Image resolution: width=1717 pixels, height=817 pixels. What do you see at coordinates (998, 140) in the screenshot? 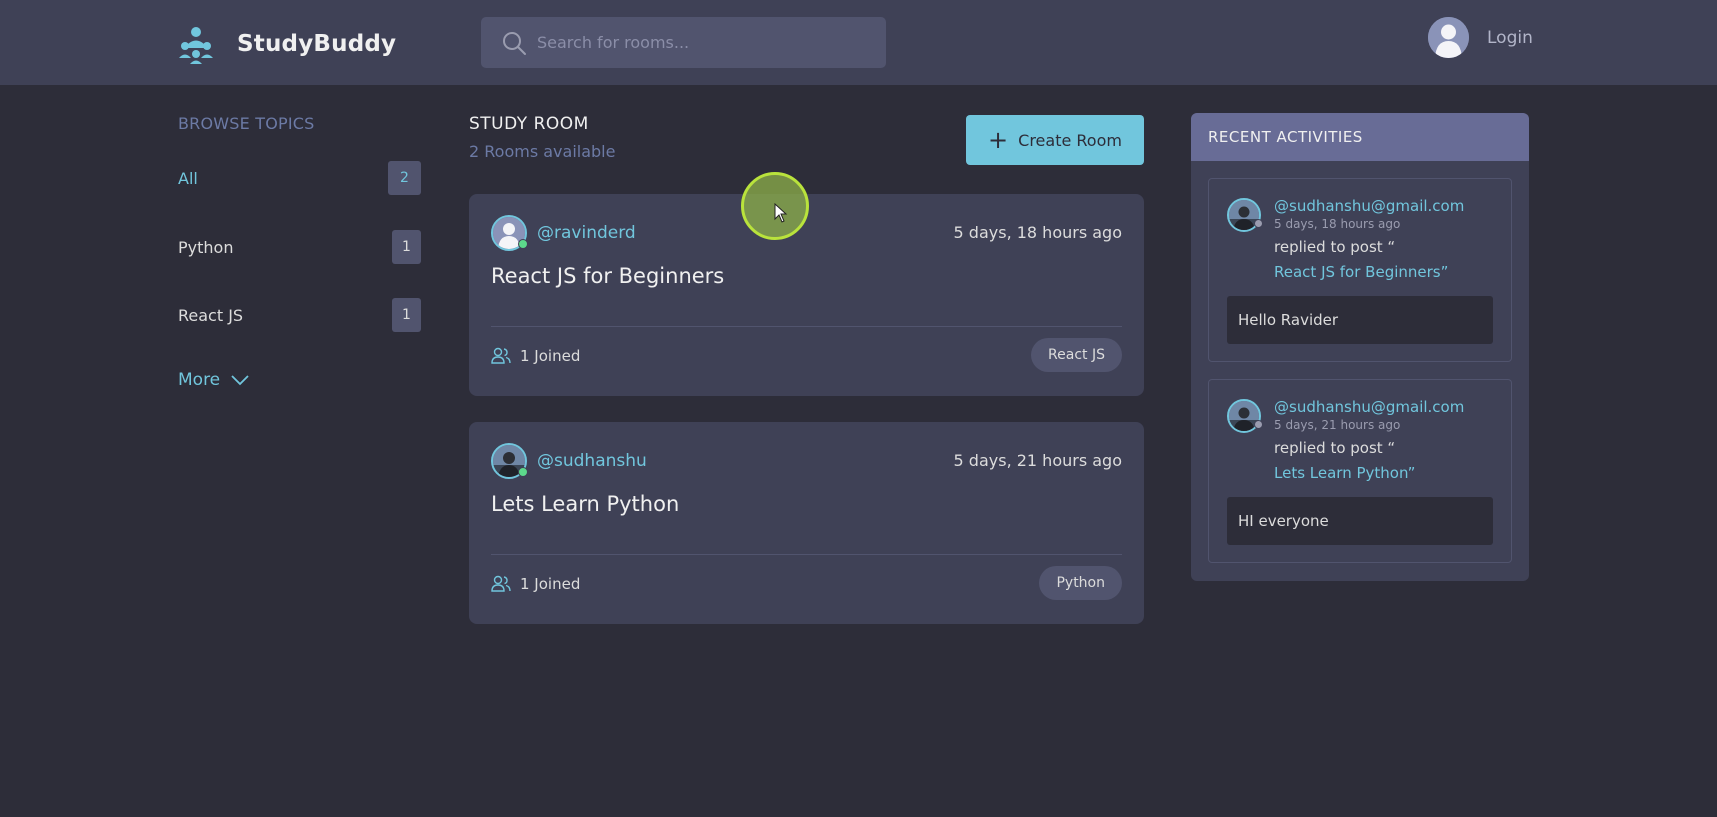
I see `plus-icon: +` at bounding box center [998, 140].